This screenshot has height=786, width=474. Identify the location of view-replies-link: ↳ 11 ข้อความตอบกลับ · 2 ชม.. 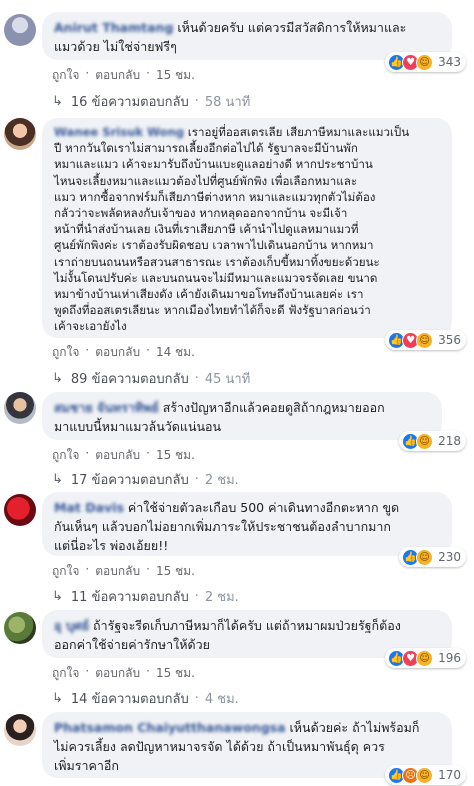
(145, 596).